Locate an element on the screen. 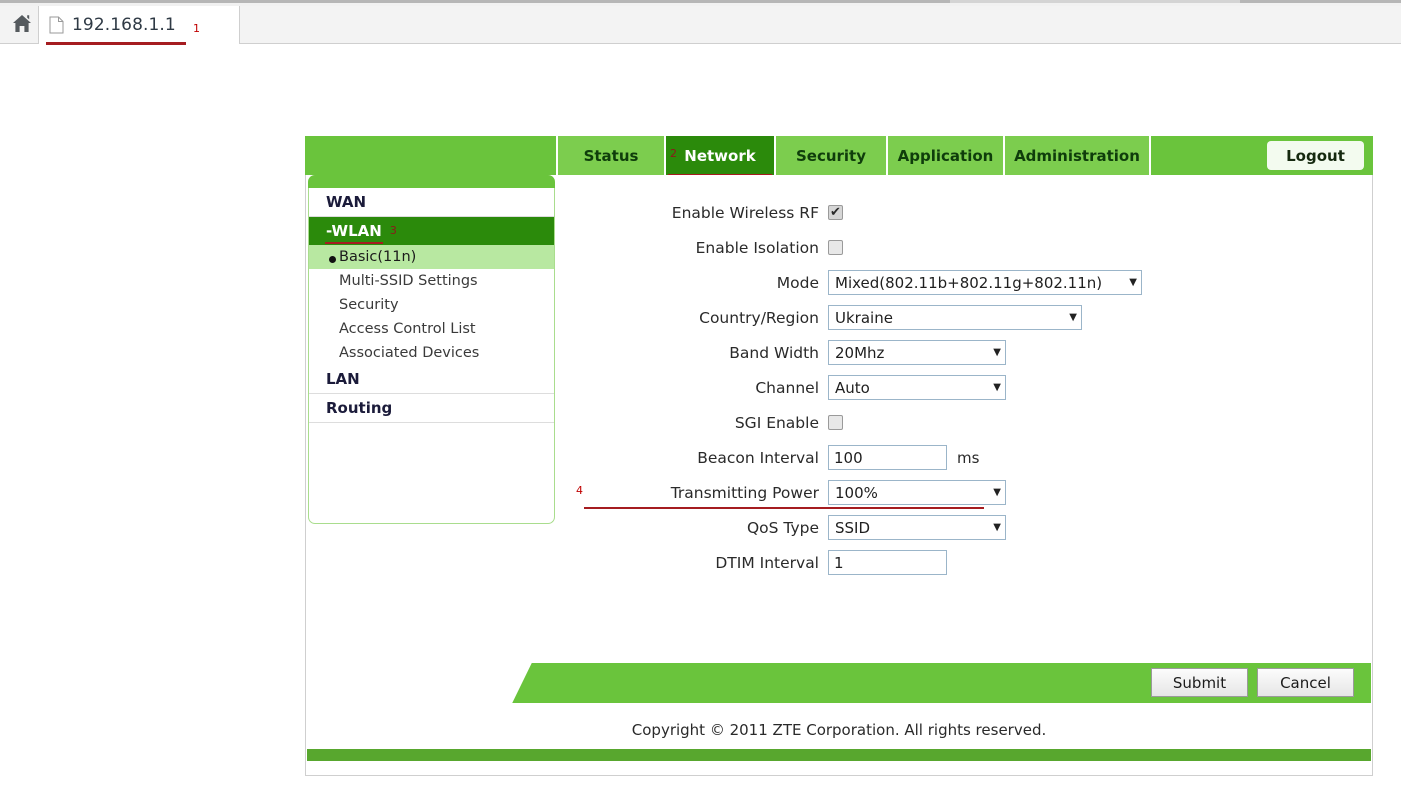 The height and width of the screenshot is (810, 1401). annotation-marker-3: 3 is located at coordinates (393, 230).